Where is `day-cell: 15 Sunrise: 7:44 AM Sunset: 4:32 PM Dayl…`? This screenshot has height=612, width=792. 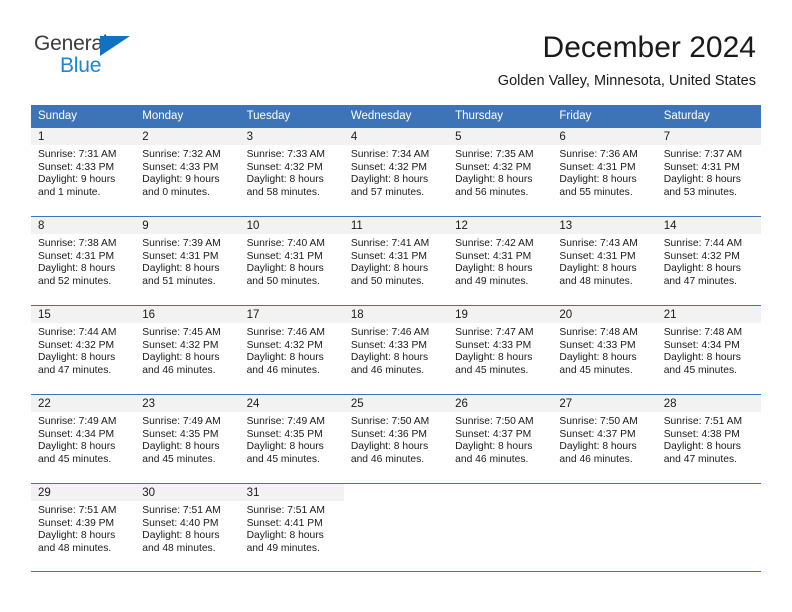 day-cell: 15 Sunrise: 7:44 AM Sunset: 4:32 PM Dayl… is located at coordinates (83, 350).